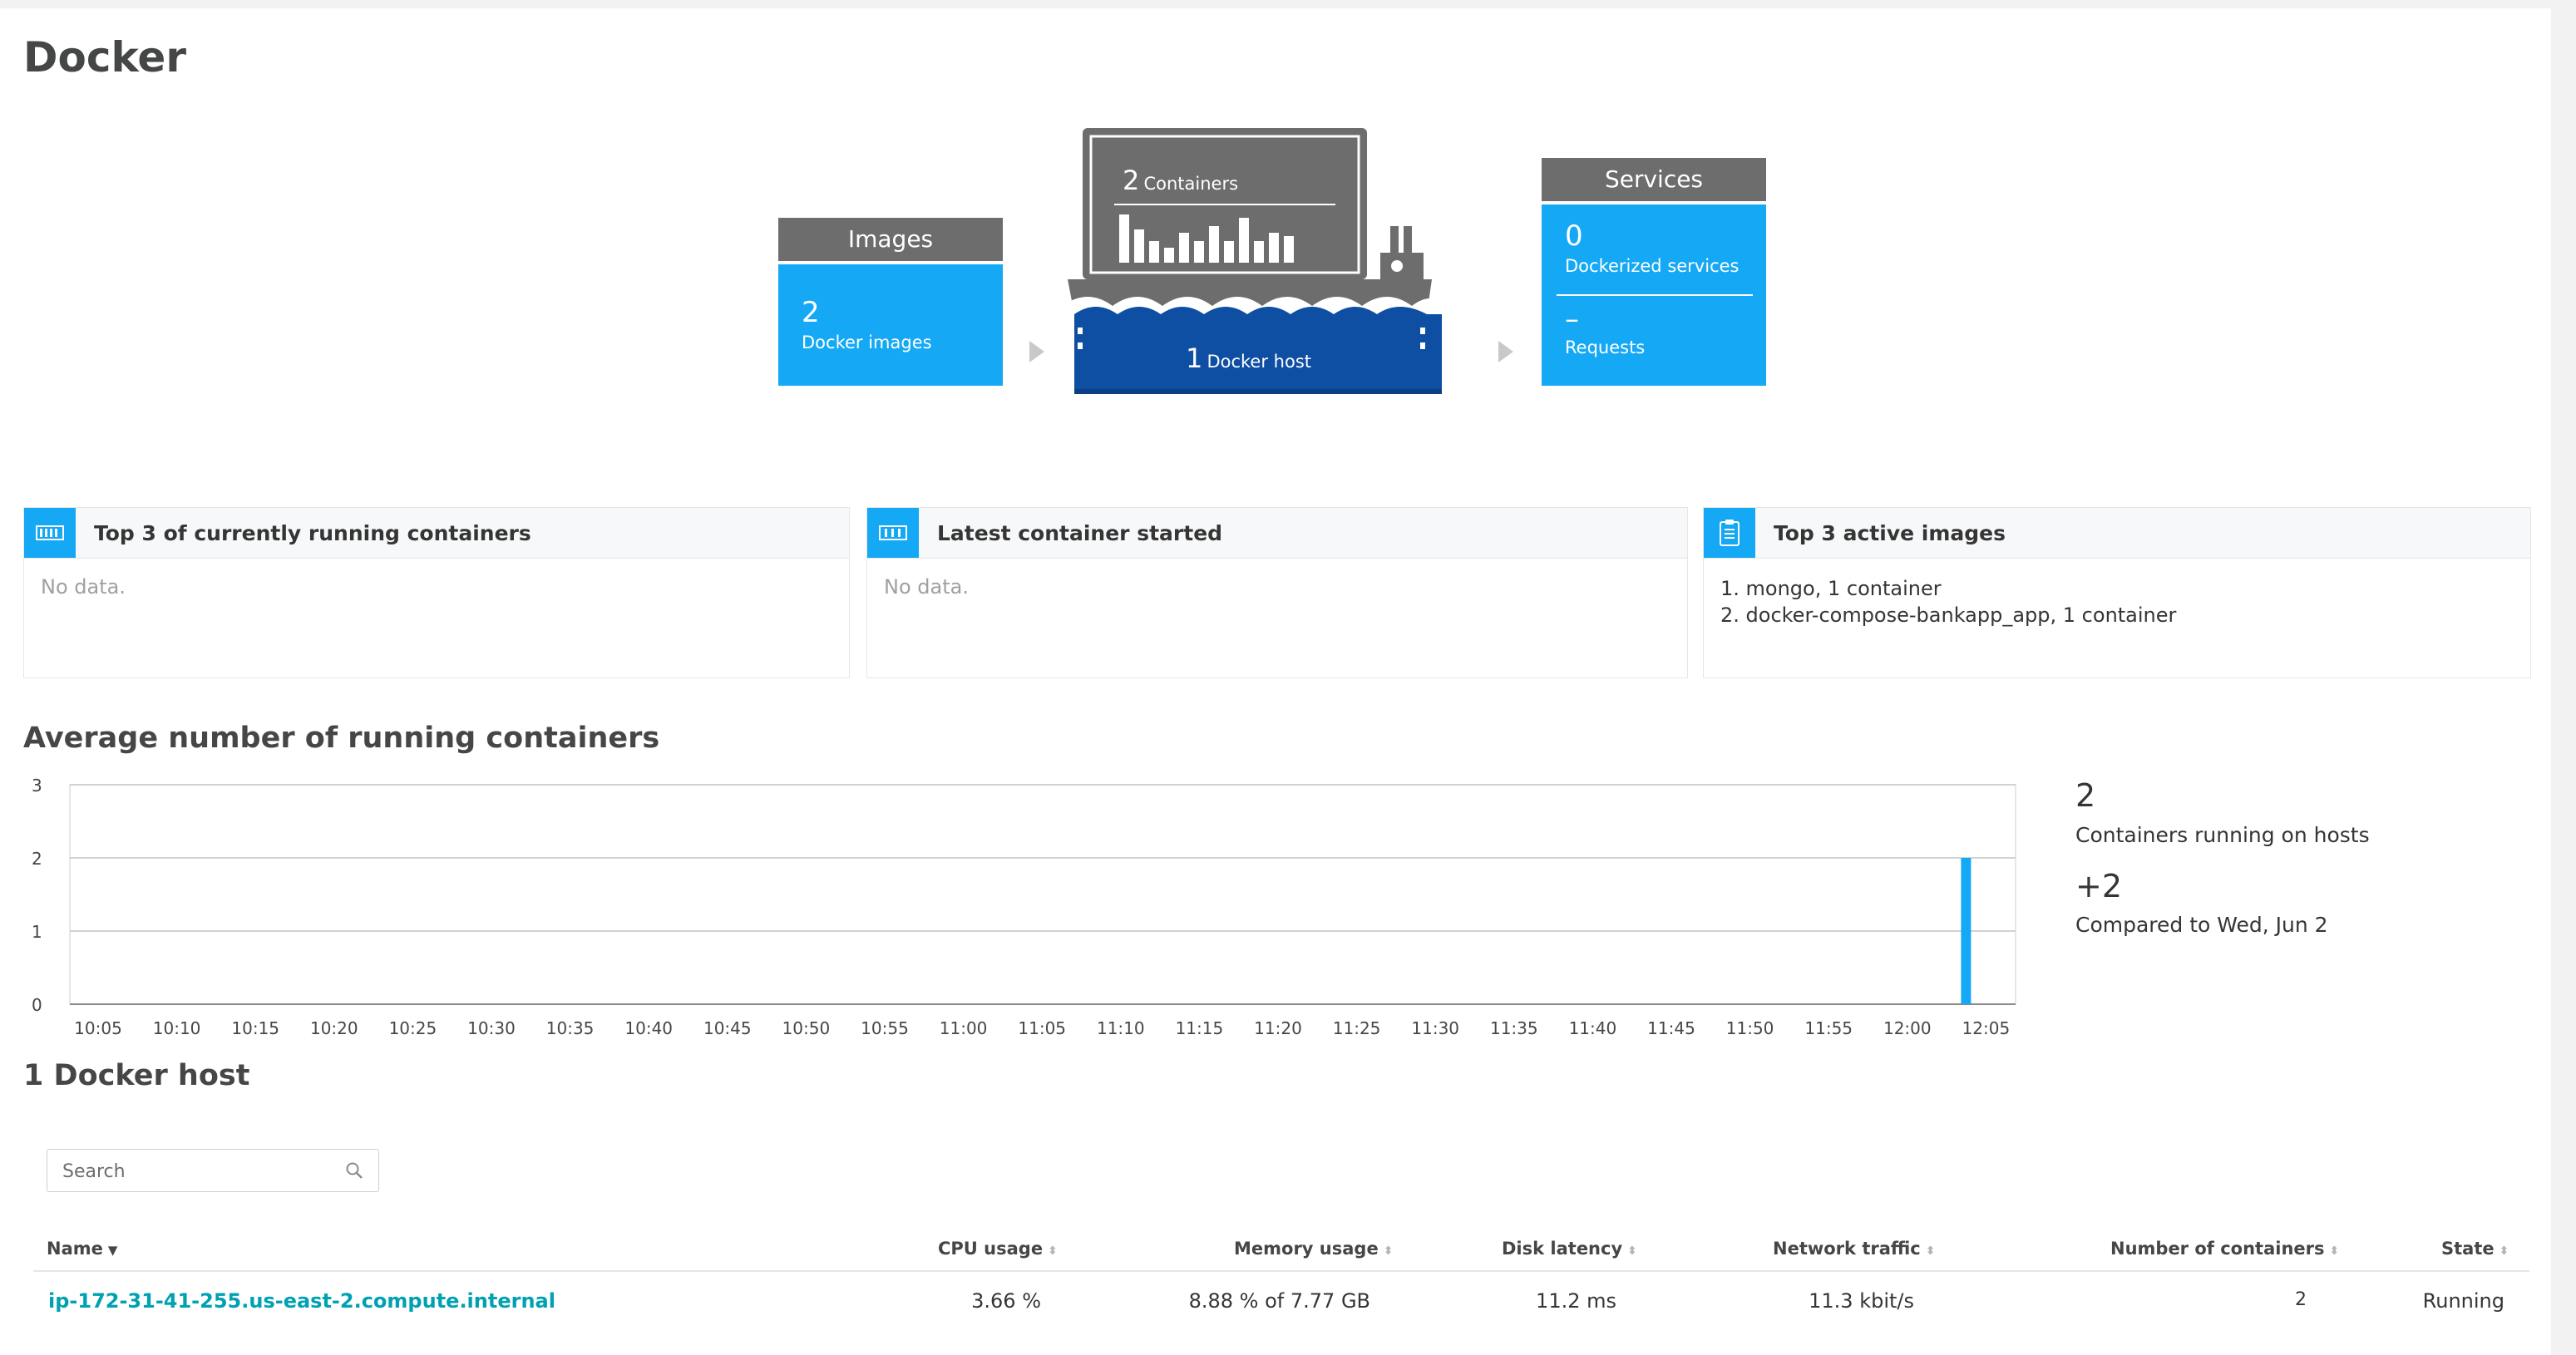 The height and width of the screenshot is (1355, 2576). I want to click on comparison-label: Compared to Wed, Jun 2, so click(2201, 925).